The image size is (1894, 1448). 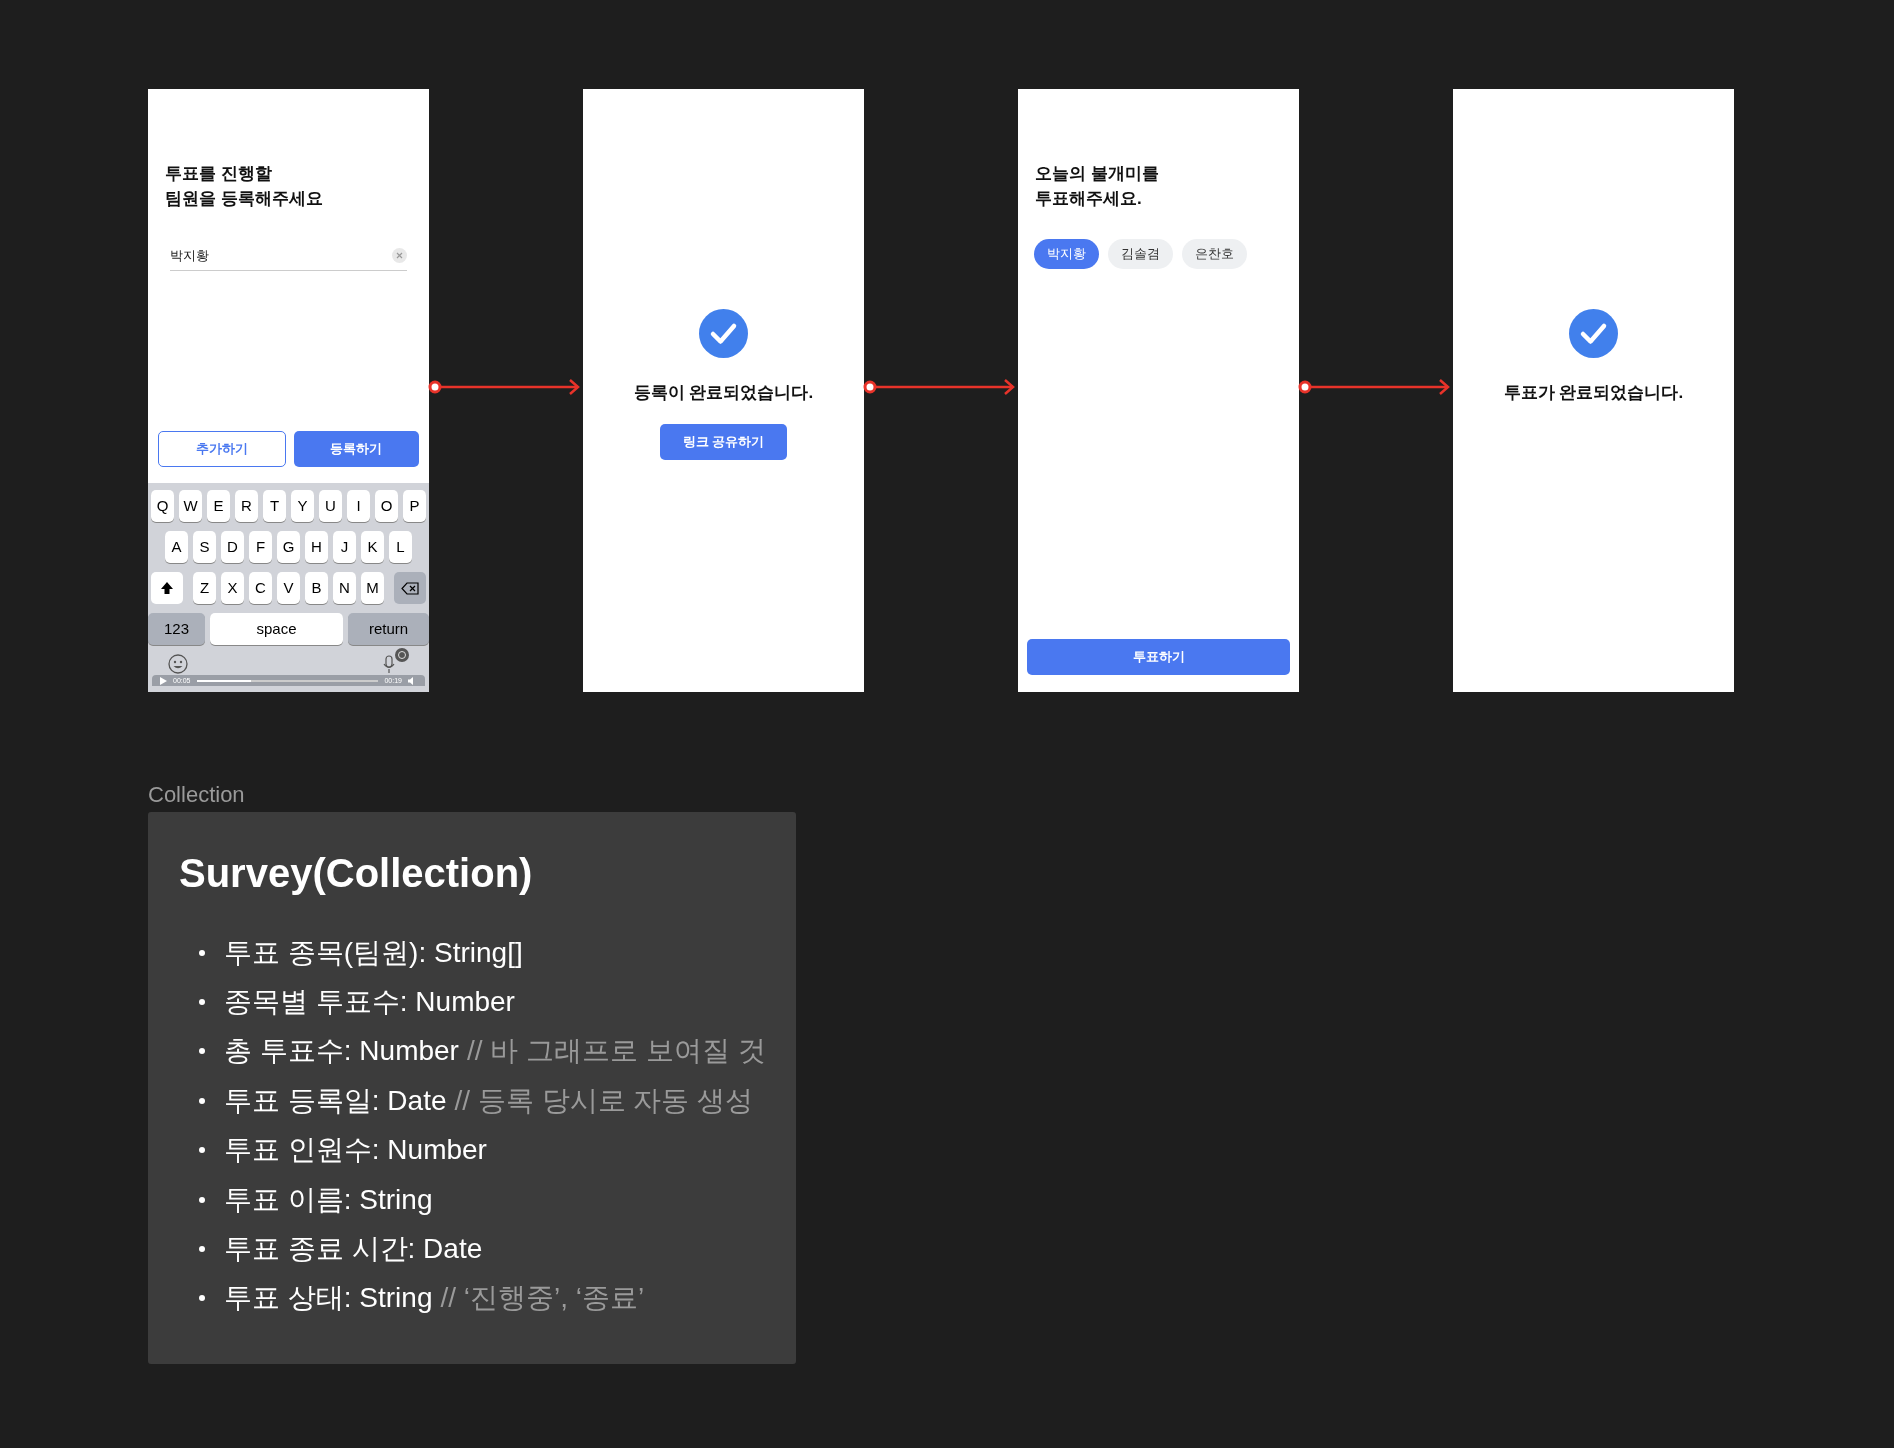 What do you see at coordinates (222, 449) in the screenshot?
I see `add-button: 추가하기` at bounding box center [222, 449].